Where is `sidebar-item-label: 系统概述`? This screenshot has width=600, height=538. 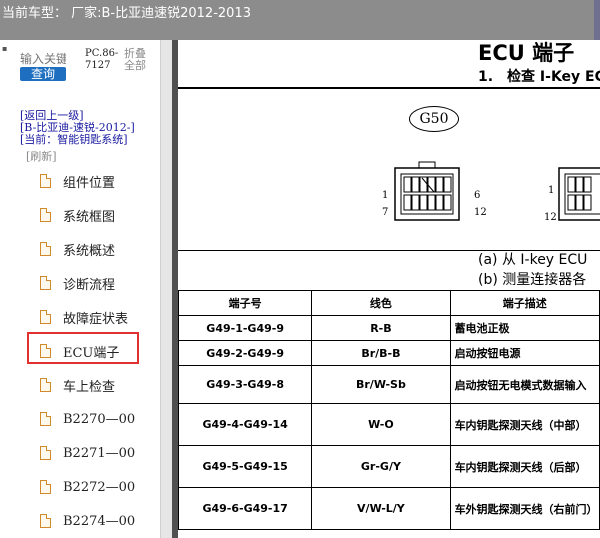 sidebar-item-label: 系统概述 is located at coordinates (89, 251).